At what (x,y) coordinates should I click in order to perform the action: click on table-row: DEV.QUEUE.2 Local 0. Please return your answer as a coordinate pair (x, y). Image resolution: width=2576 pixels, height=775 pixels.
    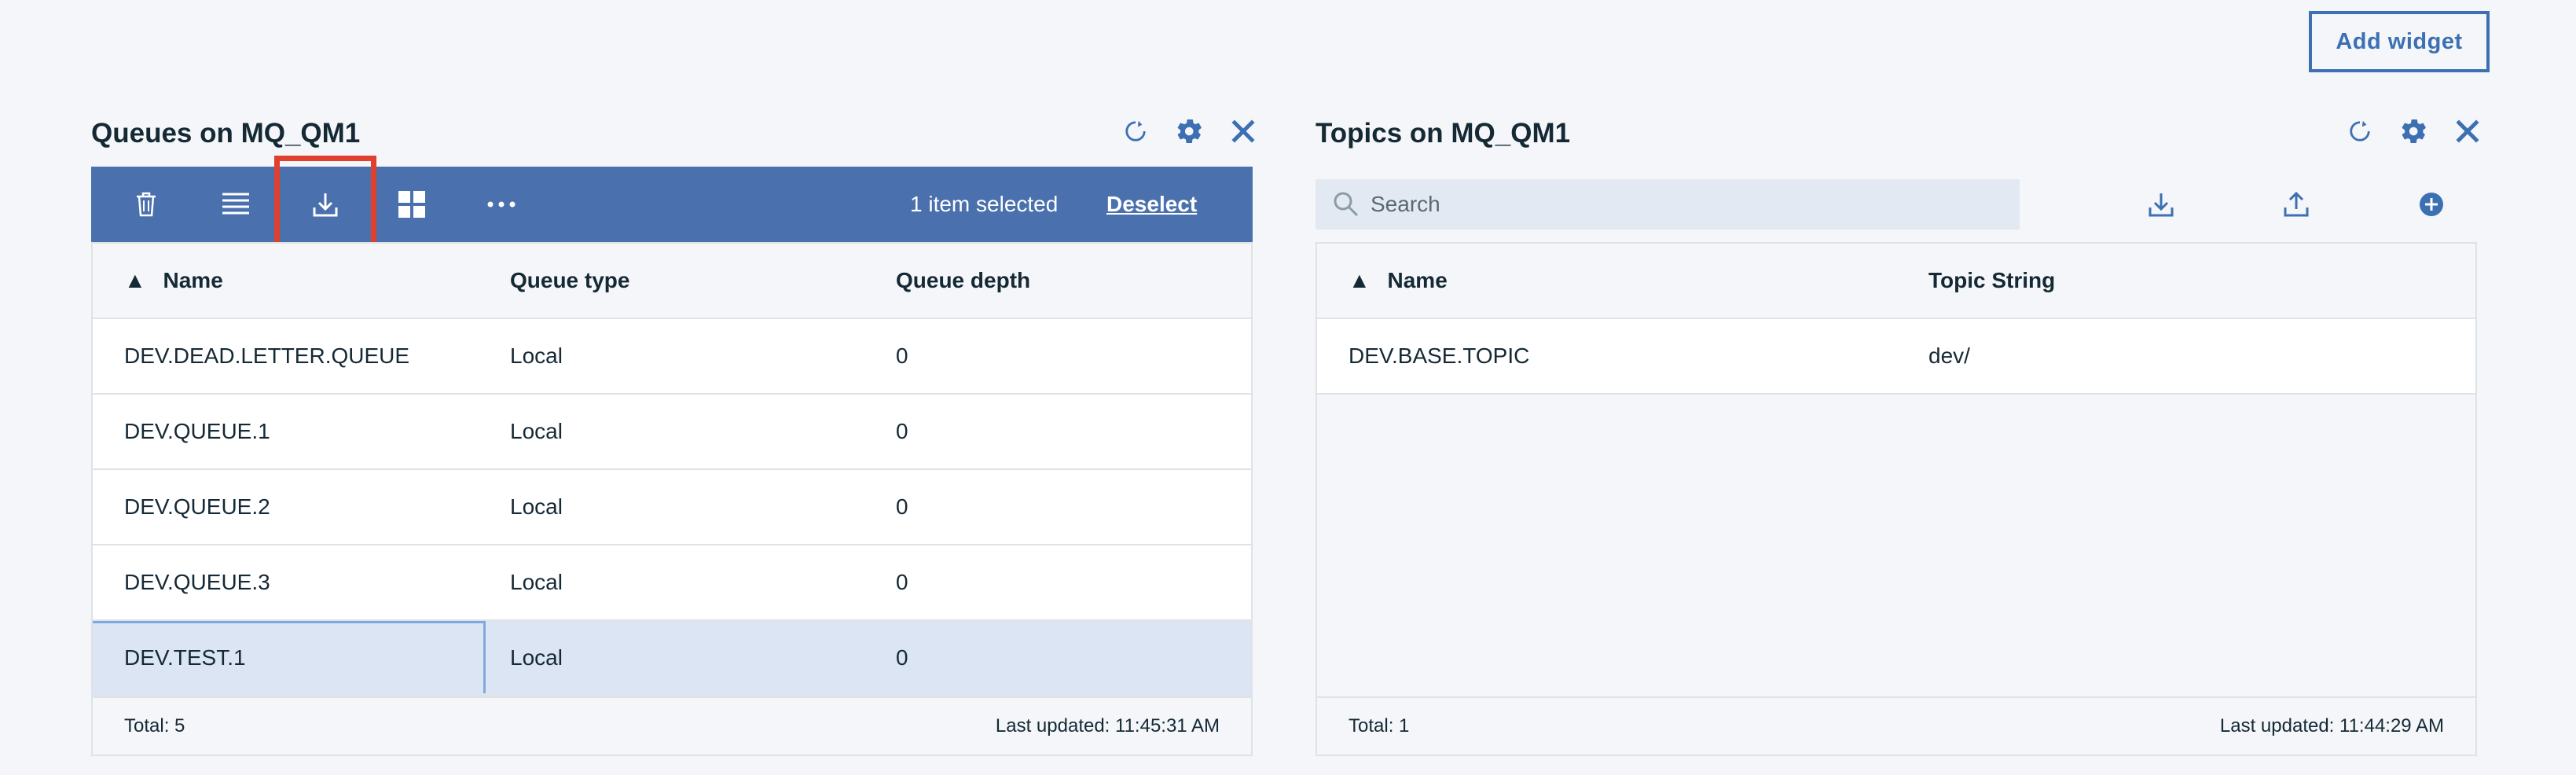
    Looking at the image, I should click on (672, 507).